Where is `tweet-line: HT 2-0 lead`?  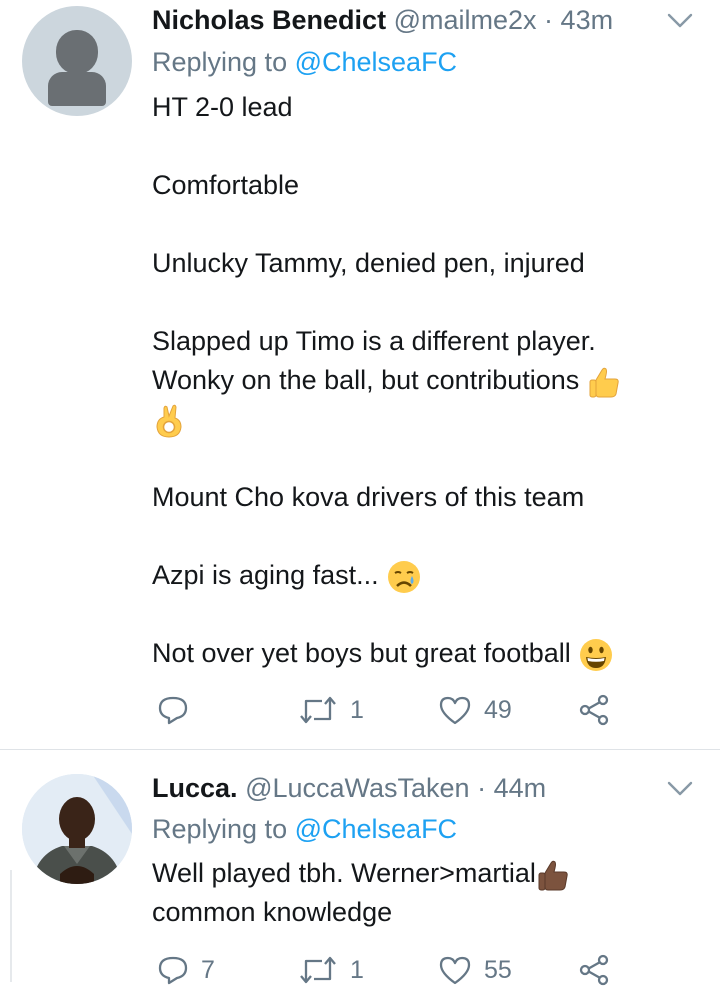
tweet-line: HT 2-0 lead is located at coordinates (222, 107).